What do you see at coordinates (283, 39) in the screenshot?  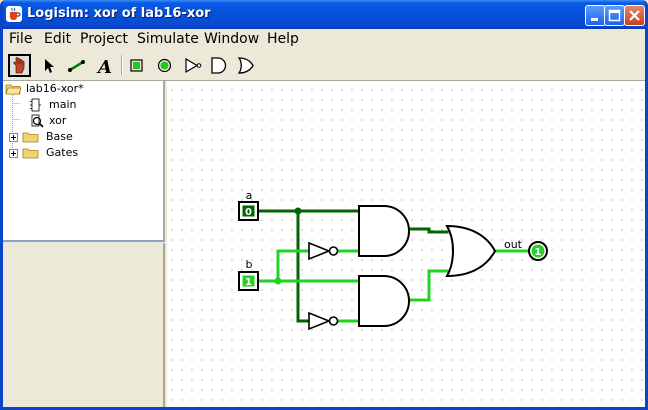 I see `menu-help: Help` at bounding box center [283, 39].